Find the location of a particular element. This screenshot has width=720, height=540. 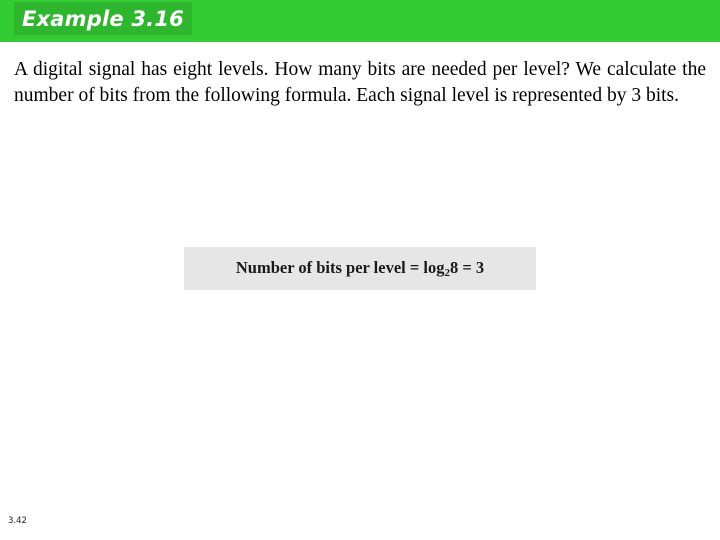

page-number: 3.42 is located at coordinates (17, 521).